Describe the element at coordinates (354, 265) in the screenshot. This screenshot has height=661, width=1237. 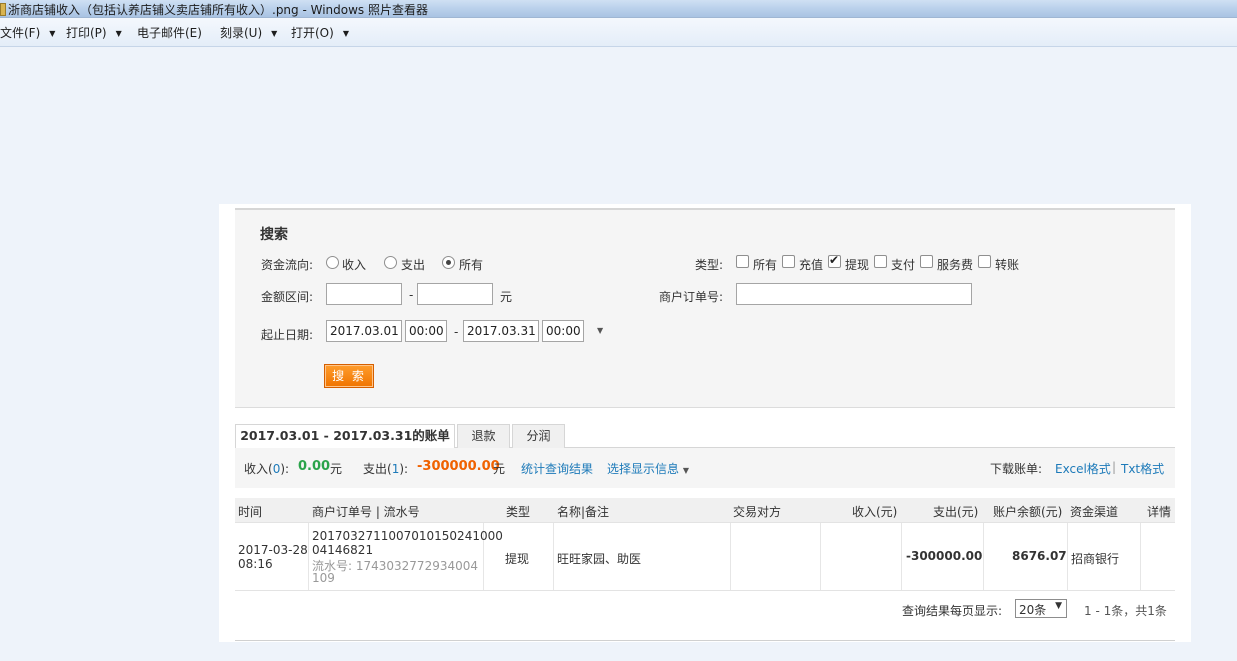
I see `flow-option-income: 收入` at that location.